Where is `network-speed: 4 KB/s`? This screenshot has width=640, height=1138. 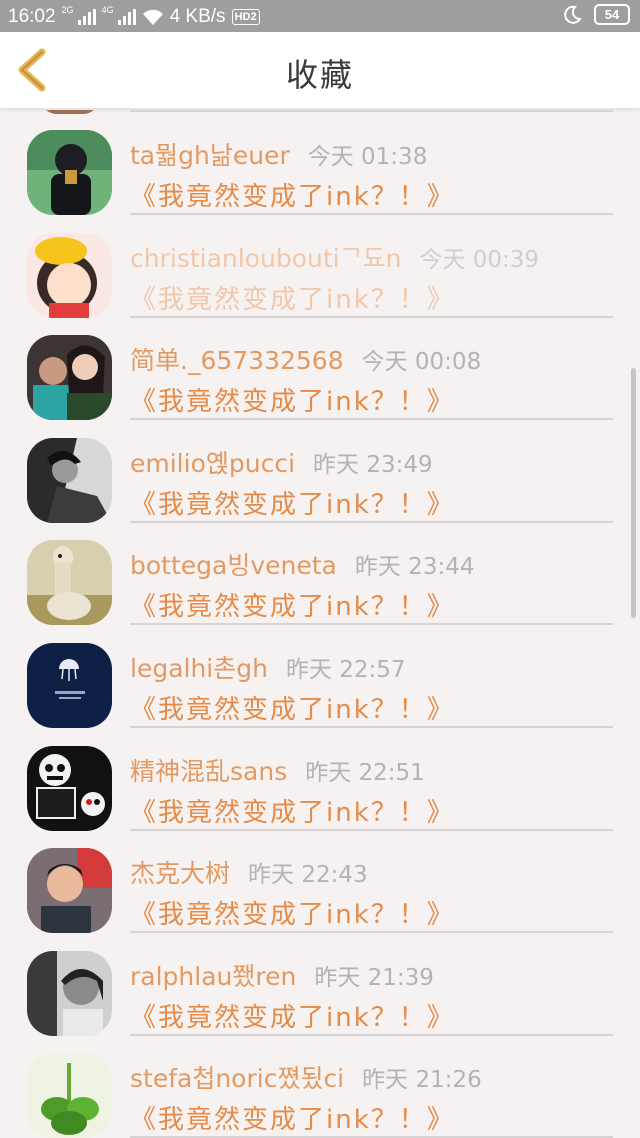
network-speed: 4 KB/s is located at coordinates (197, 16).